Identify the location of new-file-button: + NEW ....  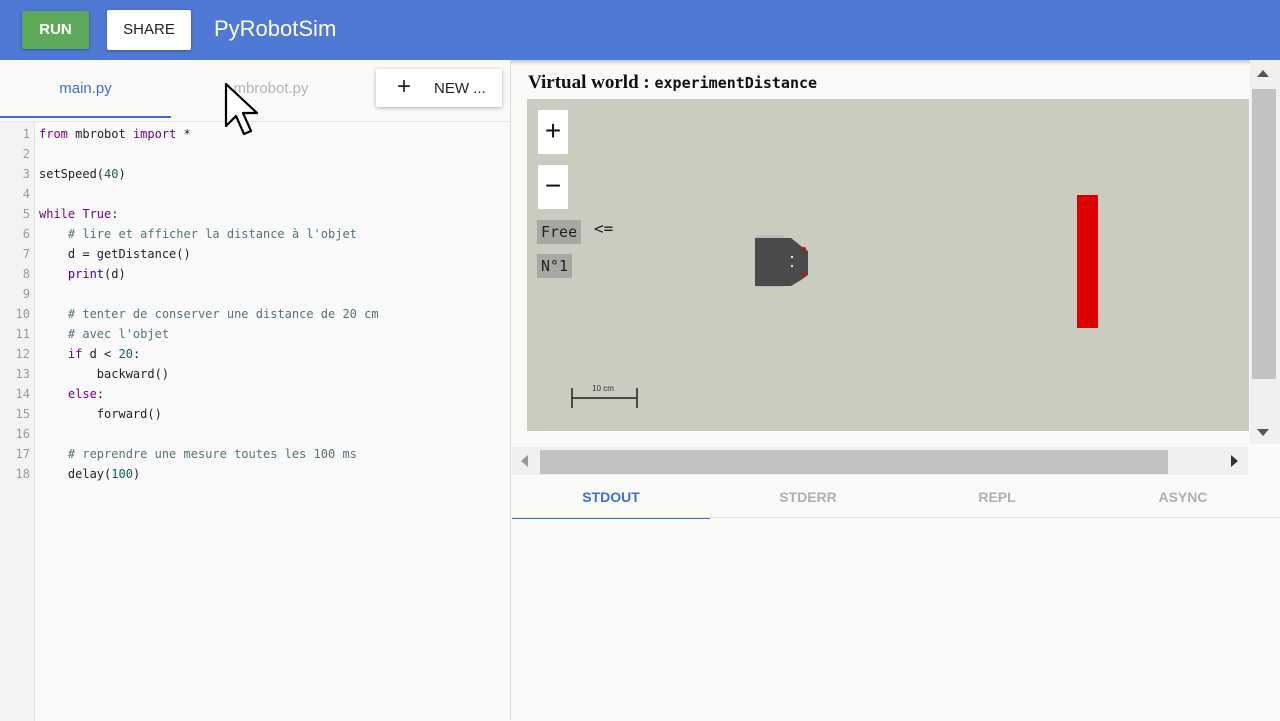
(439, 88).